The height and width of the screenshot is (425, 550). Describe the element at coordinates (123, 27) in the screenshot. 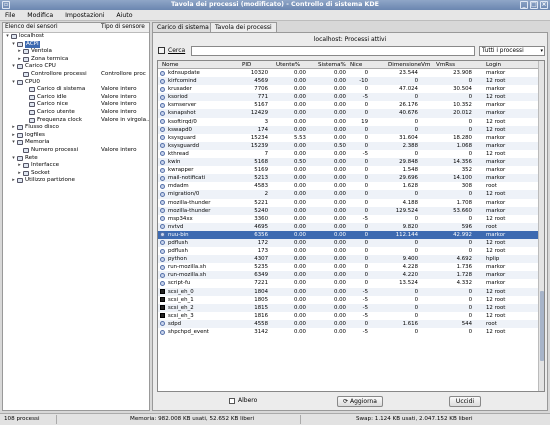

I see `sensor-type-column-header: Tipo di sensore` at that location.